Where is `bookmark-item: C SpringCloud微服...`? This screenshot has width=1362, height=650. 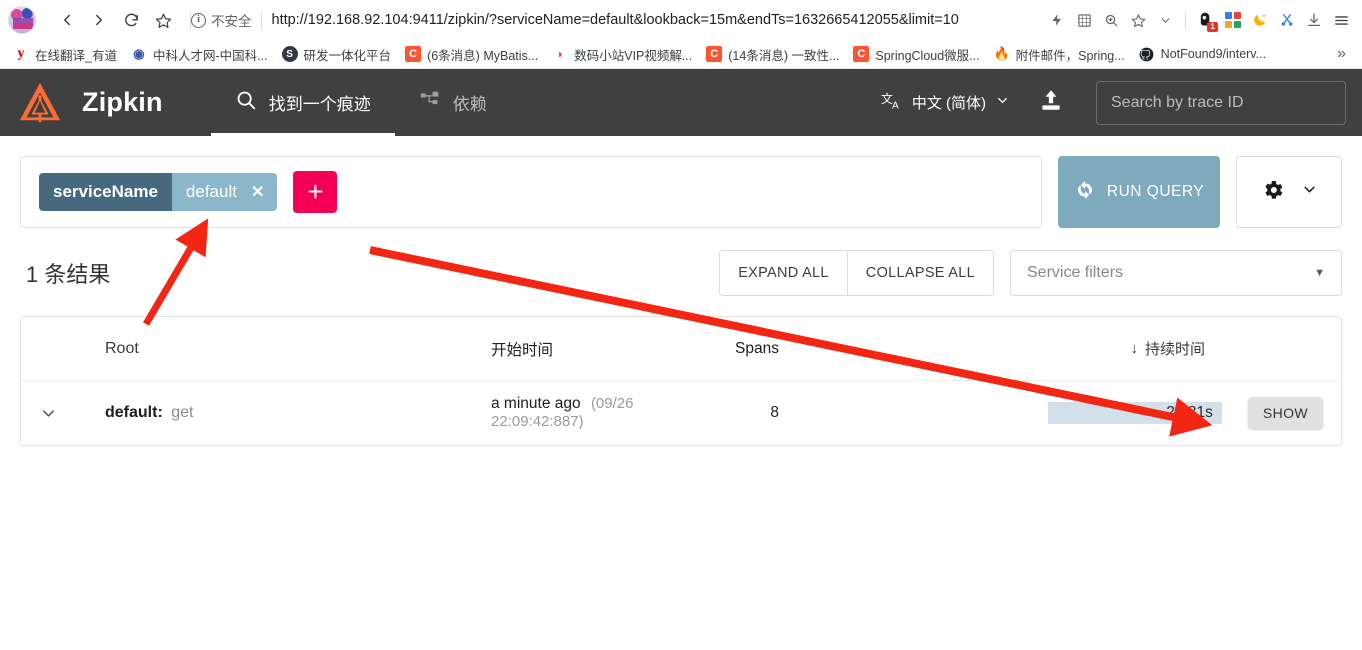
bookmark-item: C SpringCloud微服... is located at coordinates (916, 54).